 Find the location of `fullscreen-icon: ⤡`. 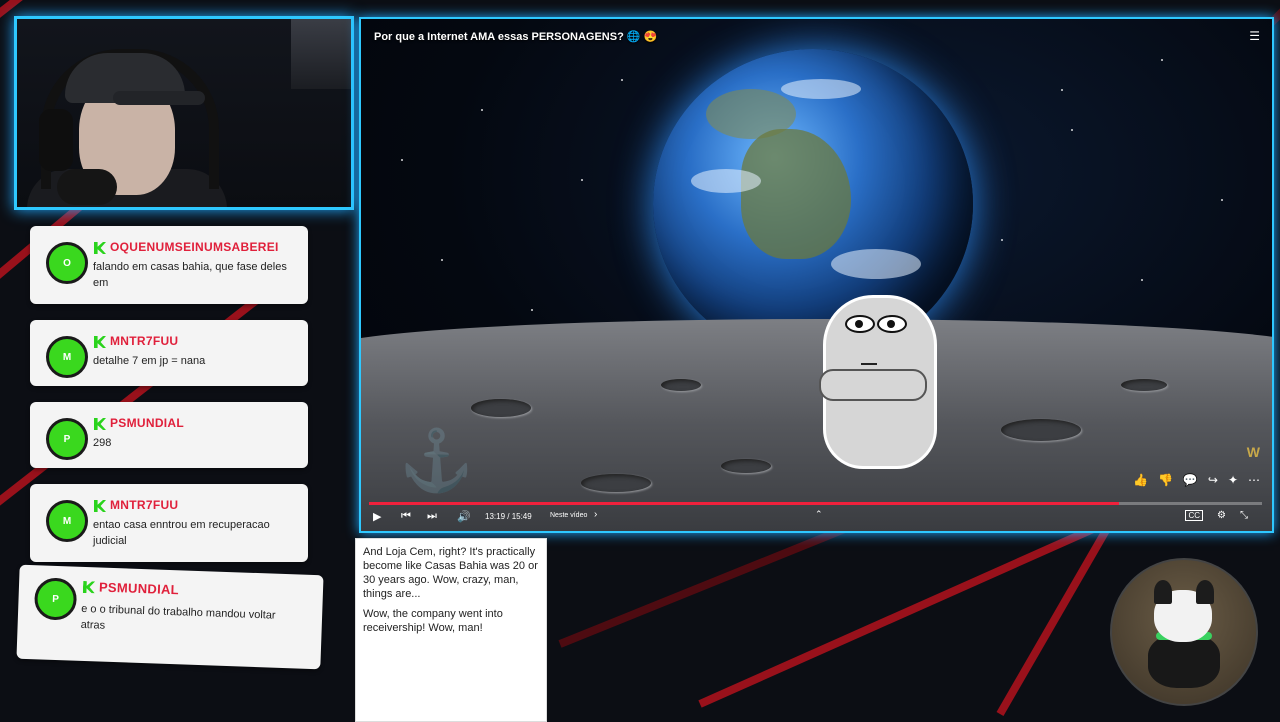

fullscreen-icon: ⤡ is located at coordinates (1244, 515).